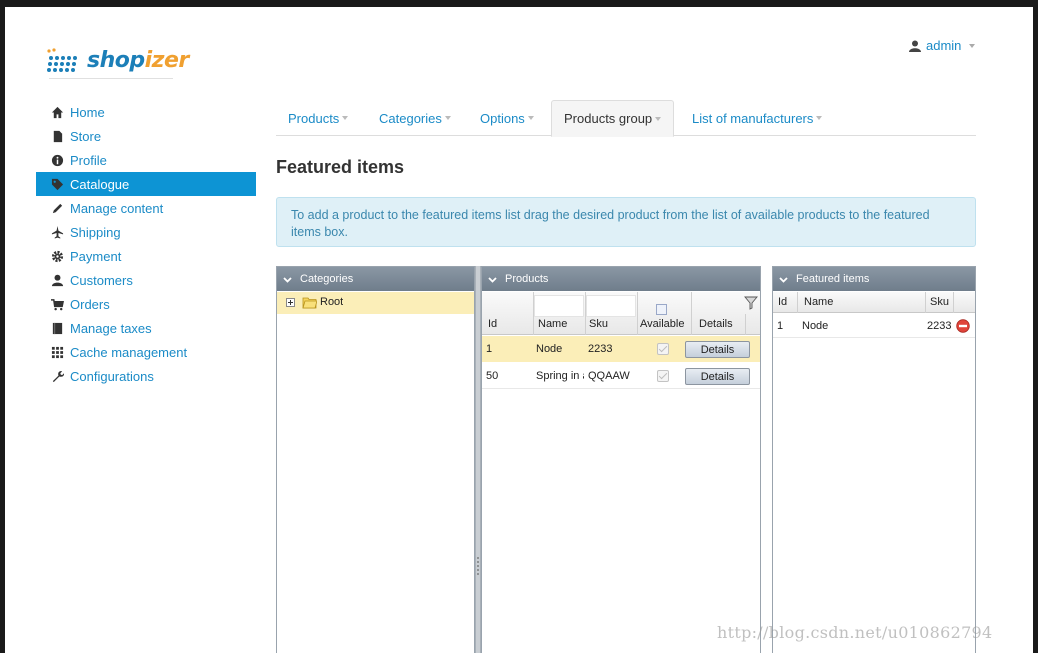 The width and height of the screenshot is (1038, 653). I want to click on gear-icon, so click(57, 256).